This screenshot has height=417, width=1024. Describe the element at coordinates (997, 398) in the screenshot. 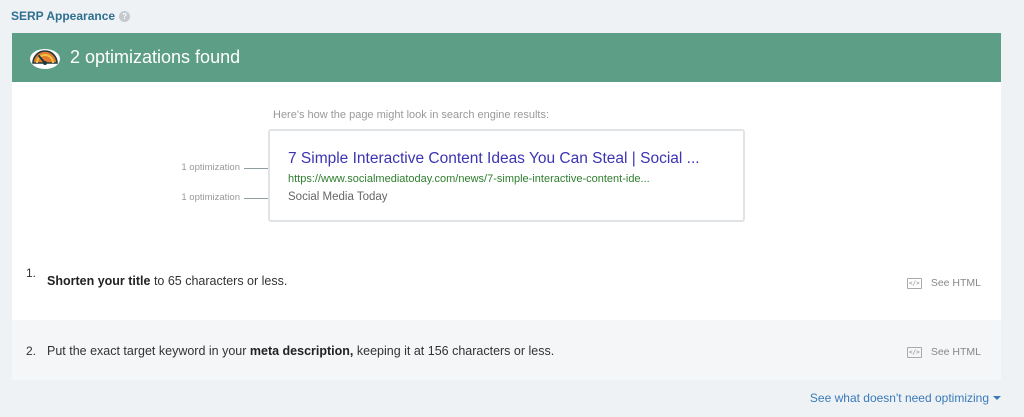

I see `chevron-down-icon` at that location.